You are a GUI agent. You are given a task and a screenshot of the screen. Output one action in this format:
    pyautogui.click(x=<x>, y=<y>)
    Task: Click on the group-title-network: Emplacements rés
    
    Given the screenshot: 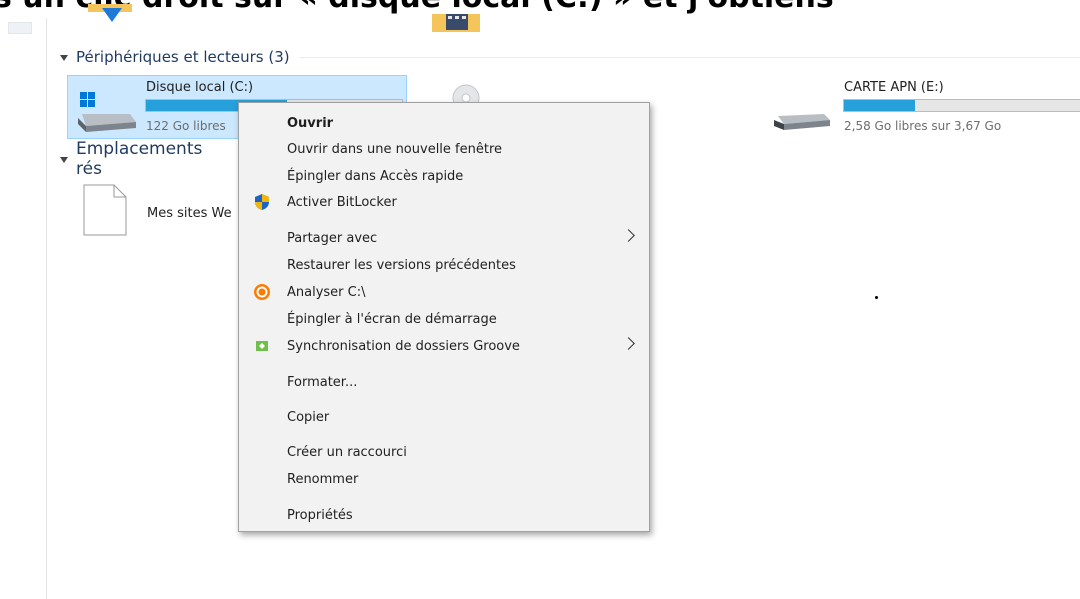 What is the action you would take?
    pyautogui.click(x=139, y=159)
    